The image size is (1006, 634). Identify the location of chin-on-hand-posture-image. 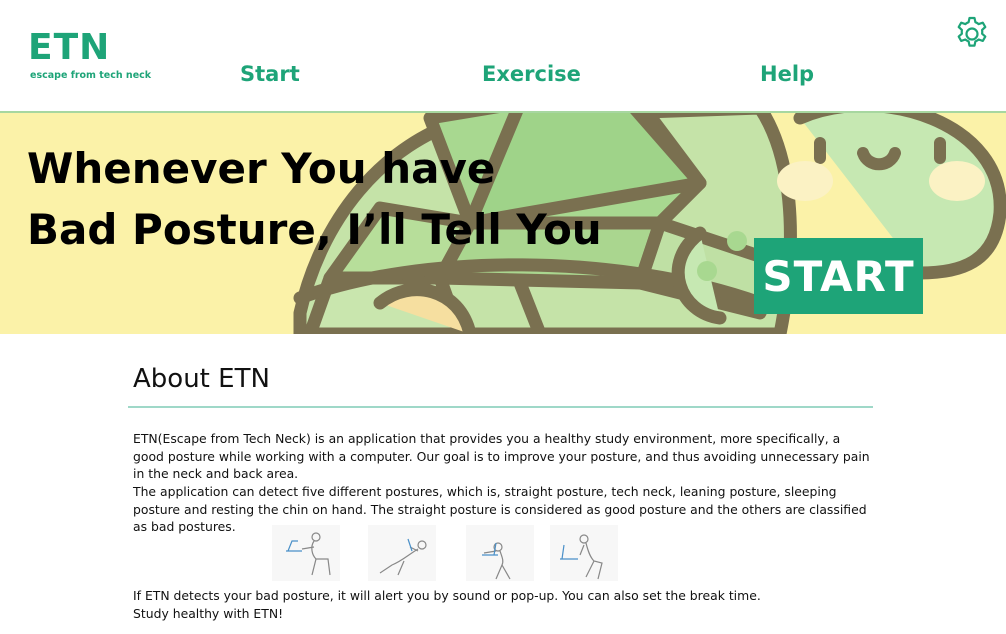
(584, 553).